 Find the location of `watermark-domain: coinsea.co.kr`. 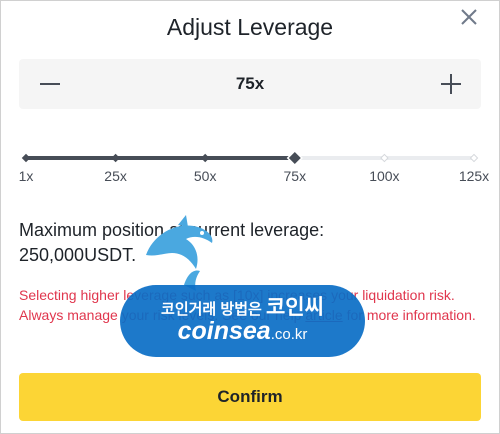

watermark-domain: coinsea.co.kr is located at coordinates (242, 331).